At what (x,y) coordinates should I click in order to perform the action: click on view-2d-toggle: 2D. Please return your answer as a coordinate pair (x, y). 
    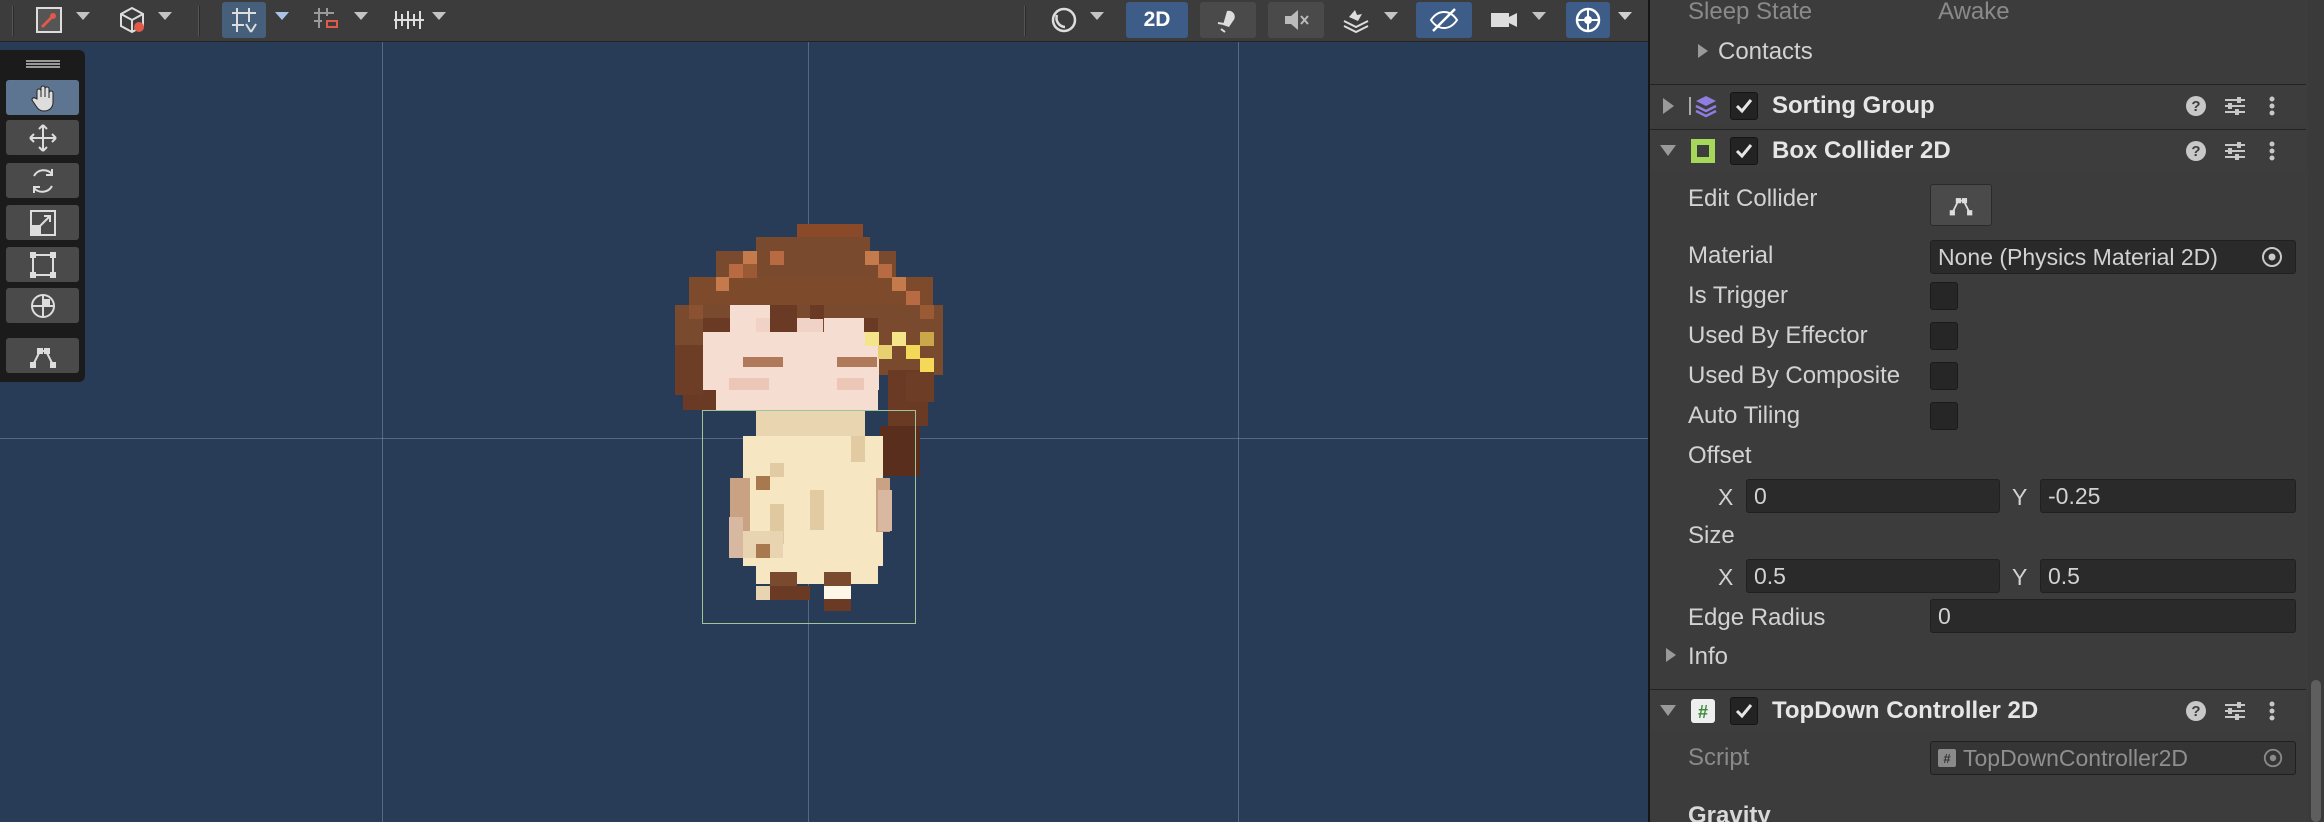
    Looking at the image, I should click on (1157, 20).